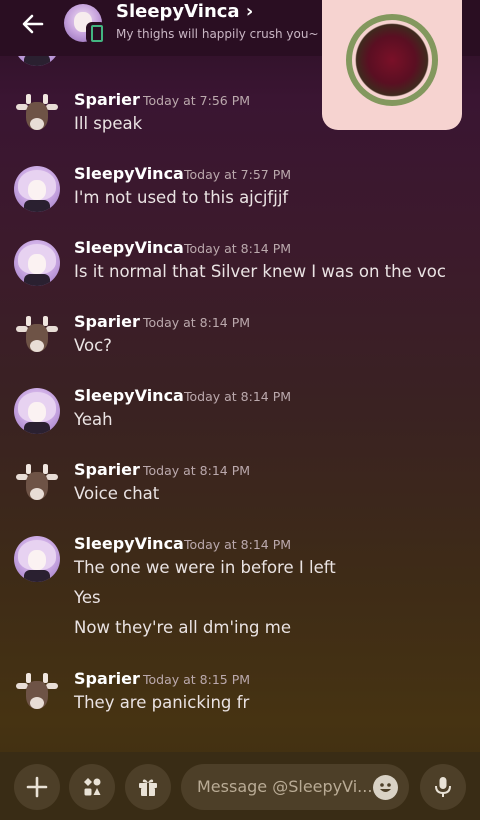 This screenshot has width=480, height=820. What do you see at coordinates (162, 702) in the screenshot?
I see `message-text: They are panicking fr` at bounding box center [162, 702].